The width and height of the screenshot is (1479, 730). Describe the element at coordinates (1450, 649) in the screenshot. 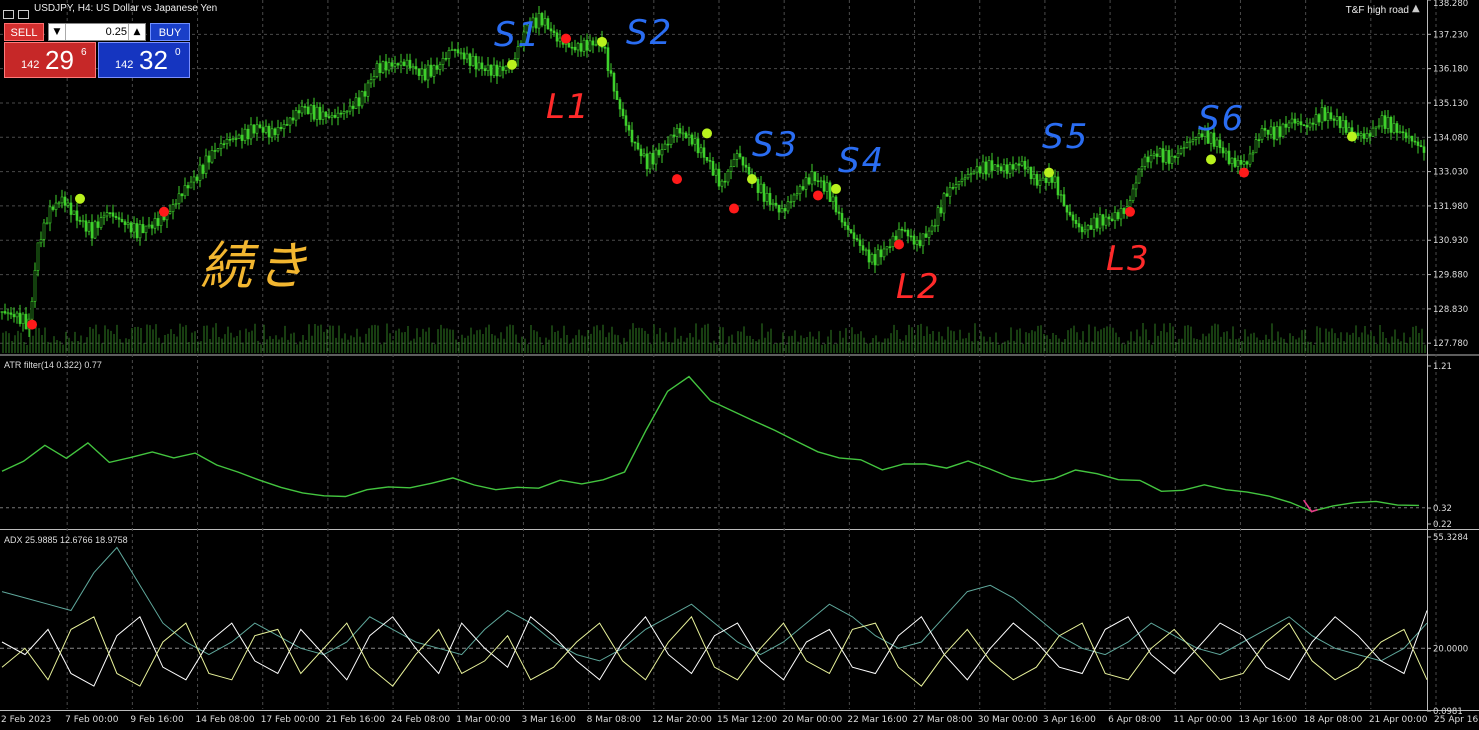

I see `adx-tick-label: 20.0000` at that location.